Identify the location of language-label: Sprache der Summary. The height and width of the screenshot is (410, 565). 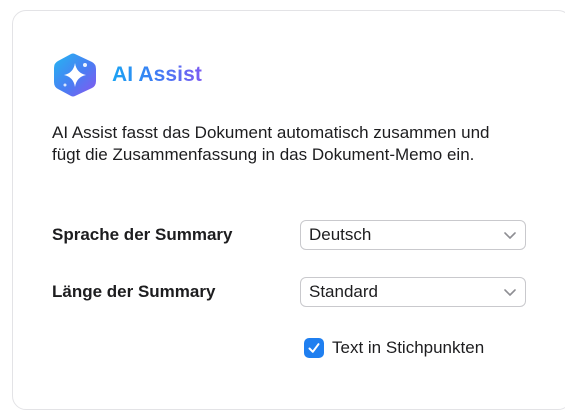
(142, 234).